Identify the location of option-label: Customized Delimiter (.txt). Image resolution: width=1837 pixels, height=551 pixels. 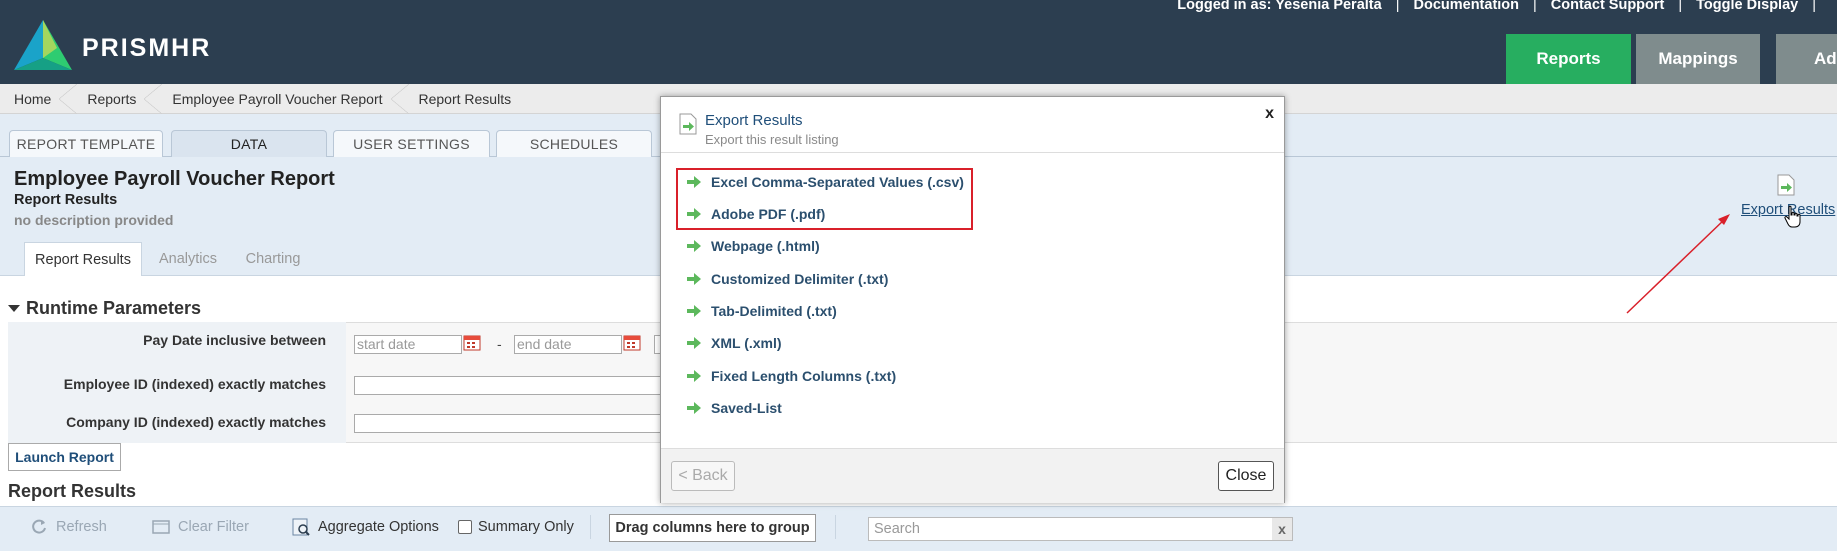
(800, 279).